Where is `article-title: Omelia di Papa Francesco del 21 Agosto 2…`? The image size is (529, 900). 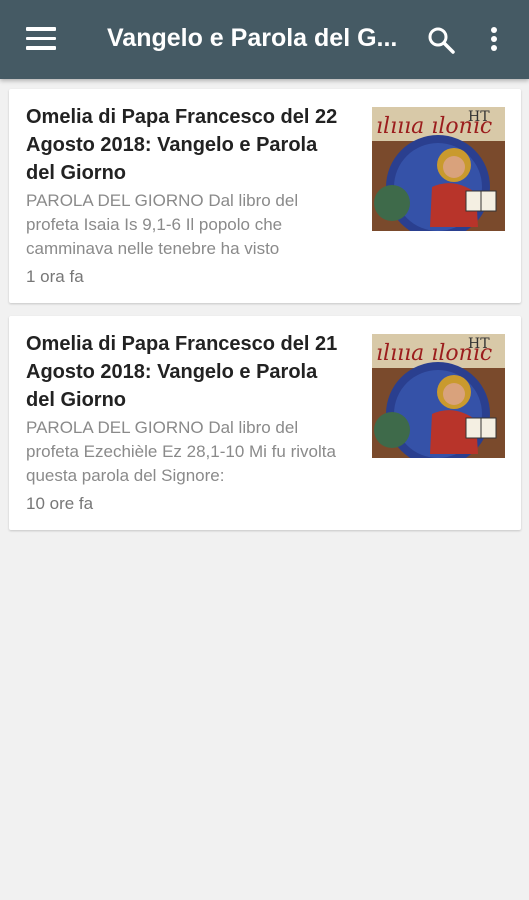 article-title: Omelia di Papa Francesco del 21 Agosto 2… is located at coordinates (182, 372).